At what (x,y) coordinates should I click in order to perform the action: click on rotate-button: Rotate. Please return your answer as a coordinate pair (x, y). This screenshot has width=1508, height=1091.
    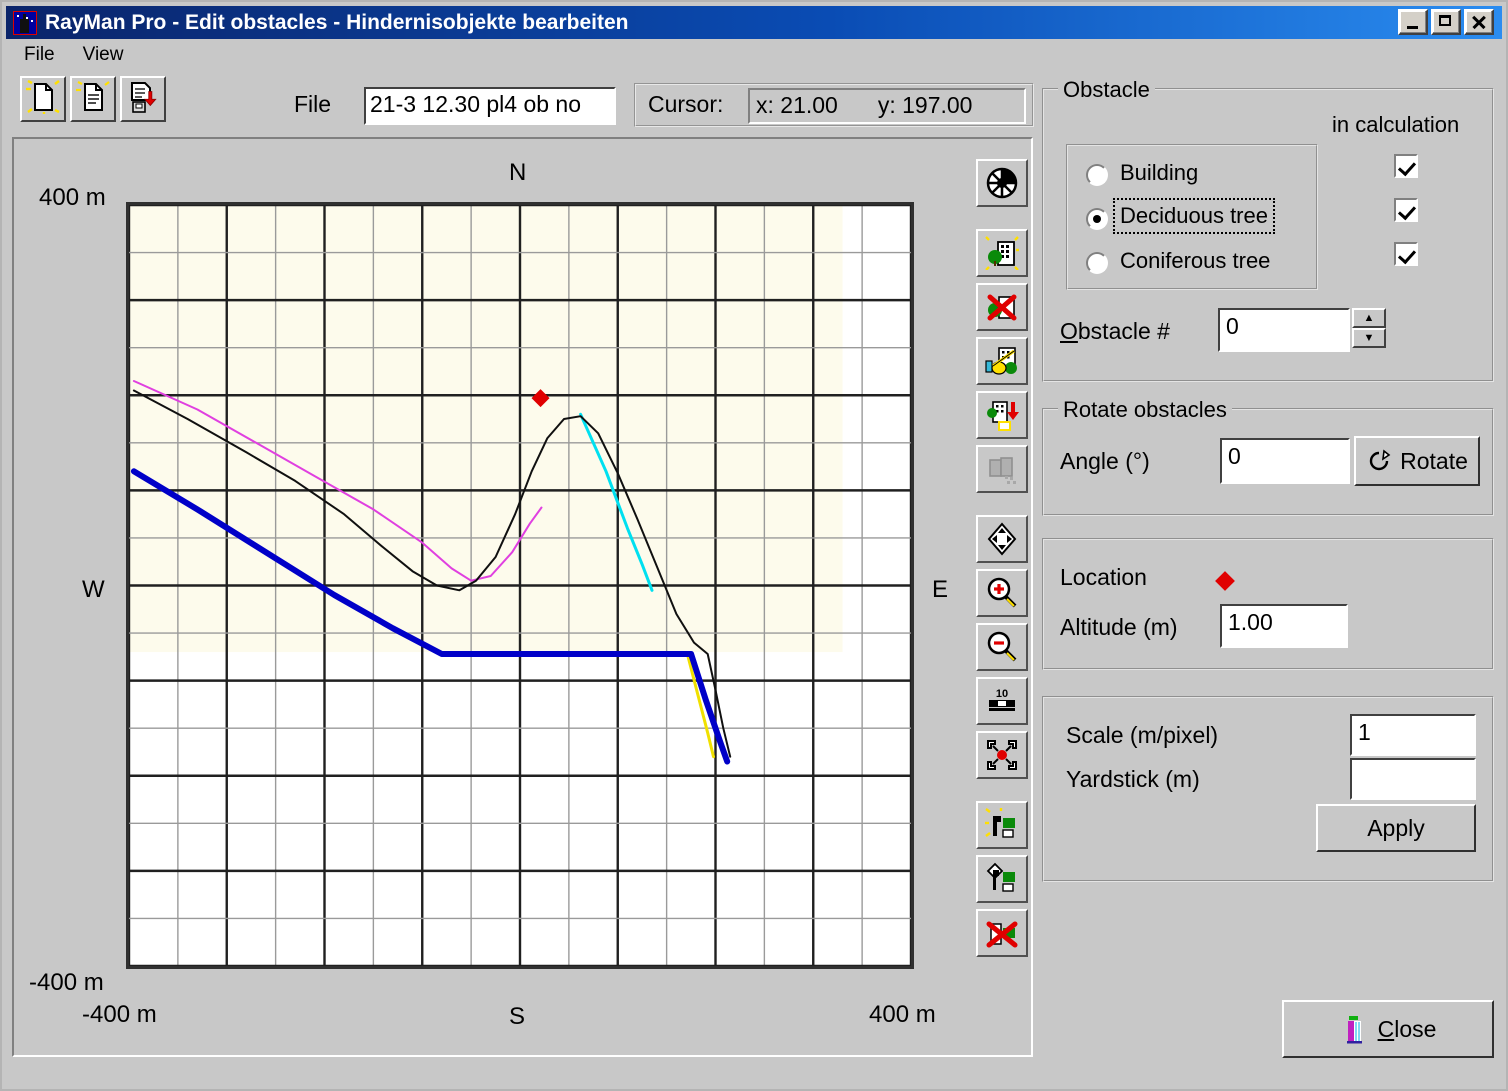
    Looking at the image, I should click on (1417, 461).